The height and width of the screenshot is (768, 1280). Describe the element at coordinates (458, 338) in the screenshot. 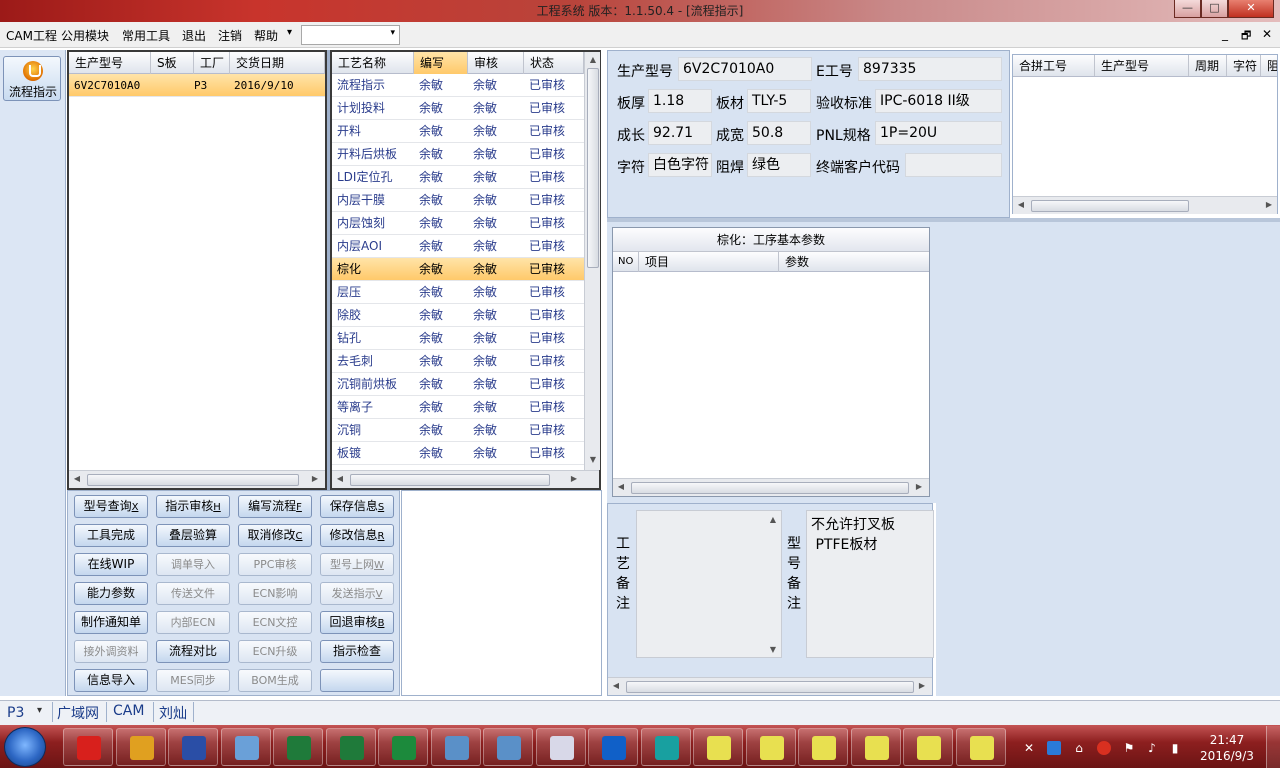

I see `table-row: 钻孔 余敏 余敏 已审核` at that location.